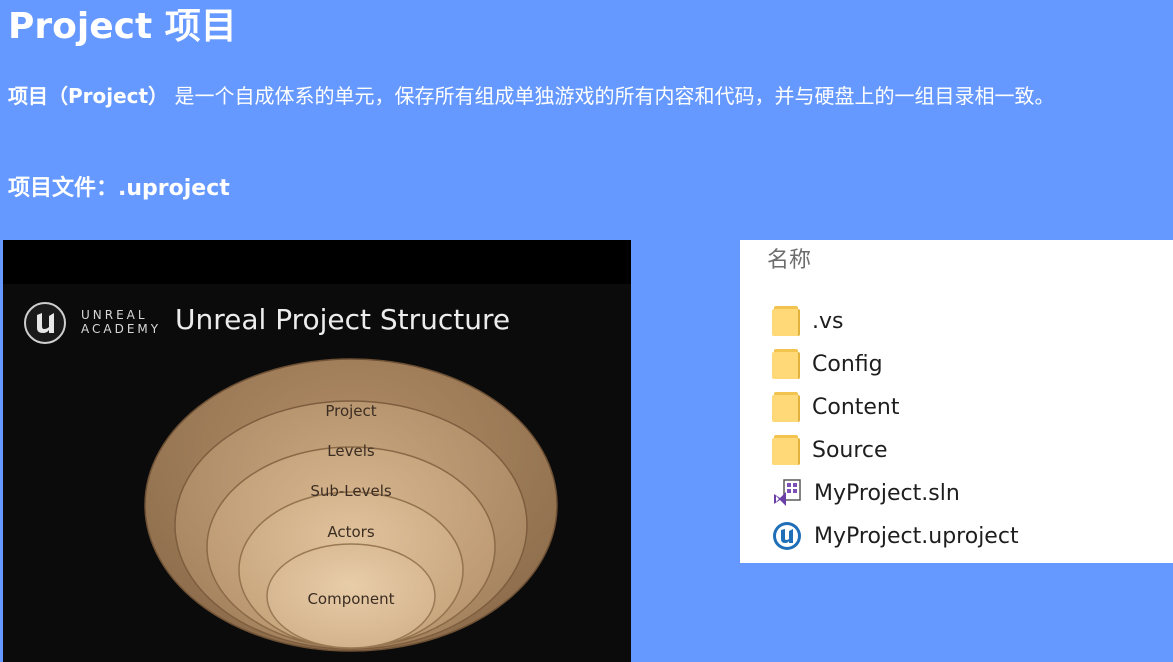  Describe the element at coordinates (119, 188) in the screenshot. I see `project-file-line: 项目文件：.uproject` at that location.